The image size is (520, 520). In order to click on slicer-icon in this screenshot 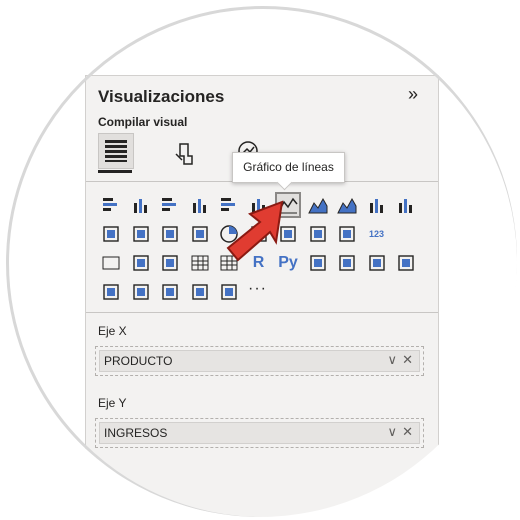, I will do `click(170, 263)`.